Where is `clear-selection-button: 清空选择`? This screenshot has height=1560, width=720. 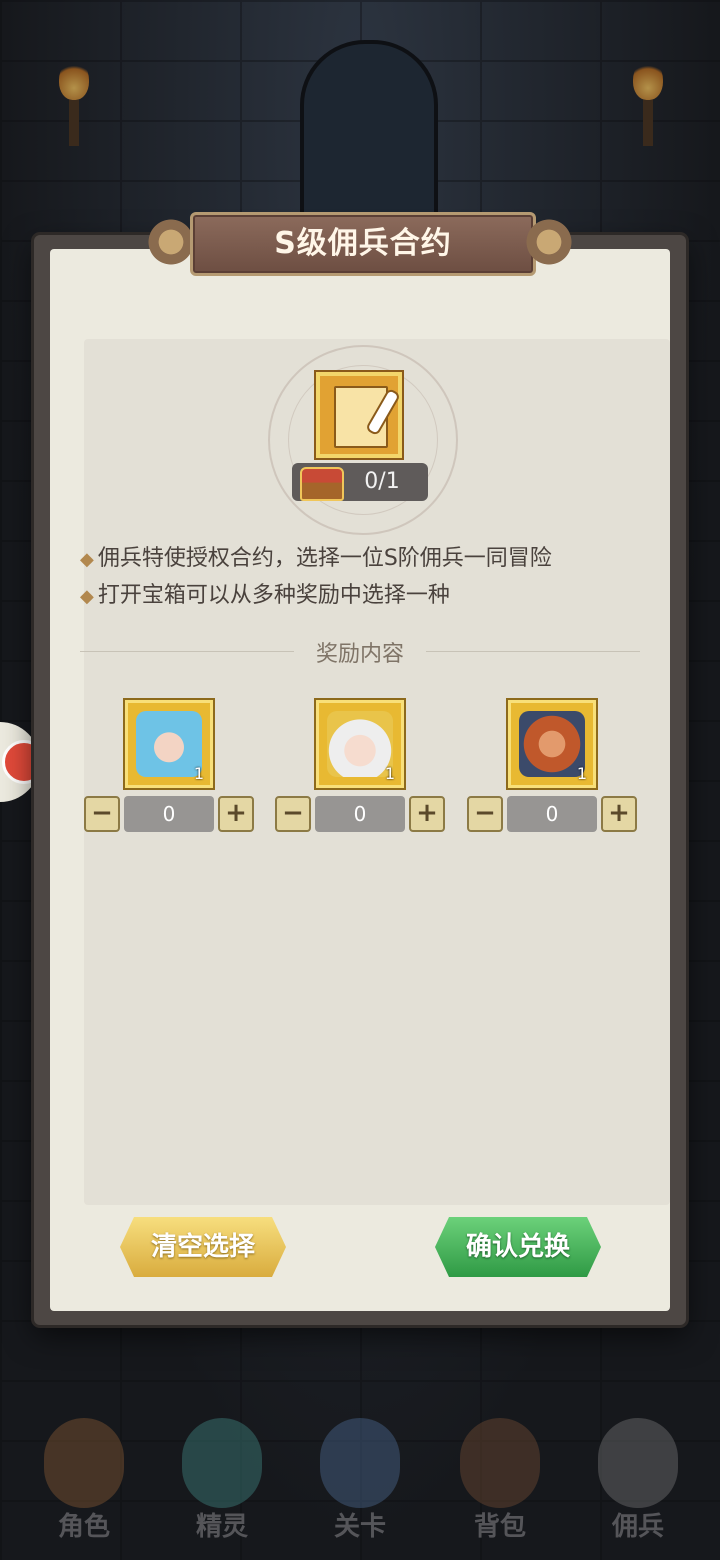
clear-selection-button: 清空选择 is located at coordinates (203, 1247).